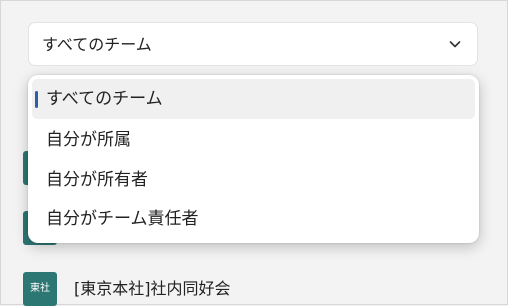  I want to click on chevron-down-icon, so click(455, 44).